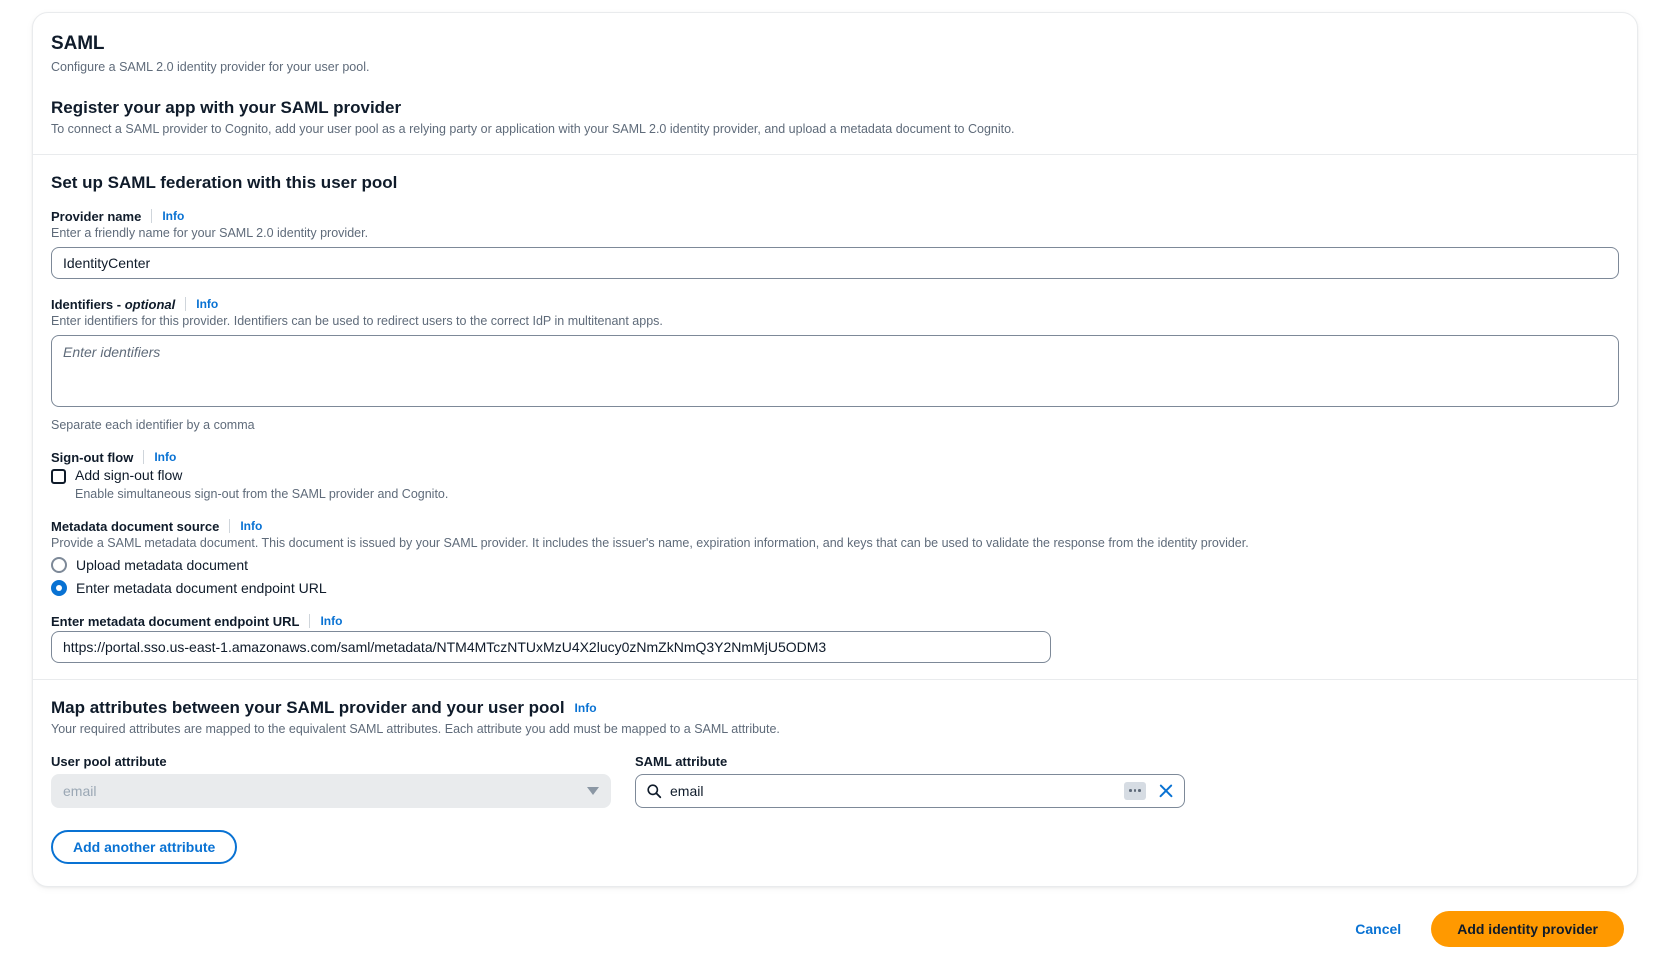 The height and width of the screenshot is (974, 1658). Describe the element at coordinates (144, 846) in the screenshot. I see `add-another-attribute-button: Add another attribute` at that location.